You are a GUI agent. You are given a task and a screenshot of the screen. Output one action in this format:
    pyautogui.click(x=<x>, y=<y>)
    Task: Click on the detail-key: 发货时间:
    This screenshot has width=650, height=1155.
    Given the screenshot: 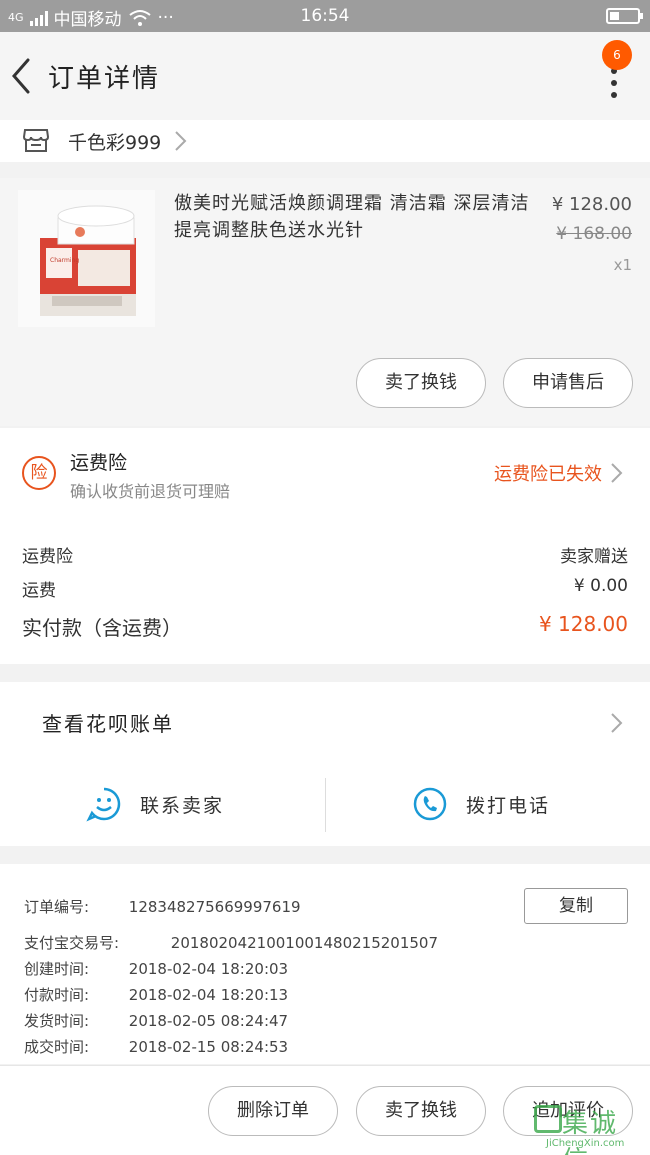 What is the action you would take?
    pyautogui.click(x=57, y=1021)
    